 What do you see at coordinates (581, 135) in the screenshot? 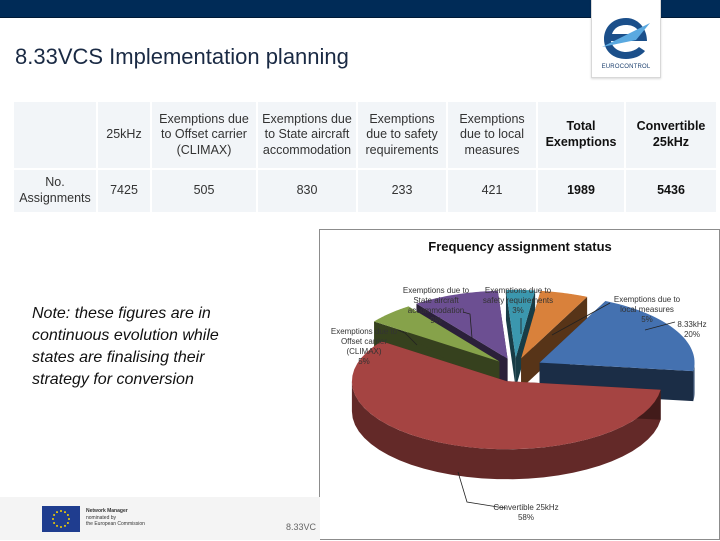
I see `header-cell-total: Total Exemptions` at bounding box center [581, 135].